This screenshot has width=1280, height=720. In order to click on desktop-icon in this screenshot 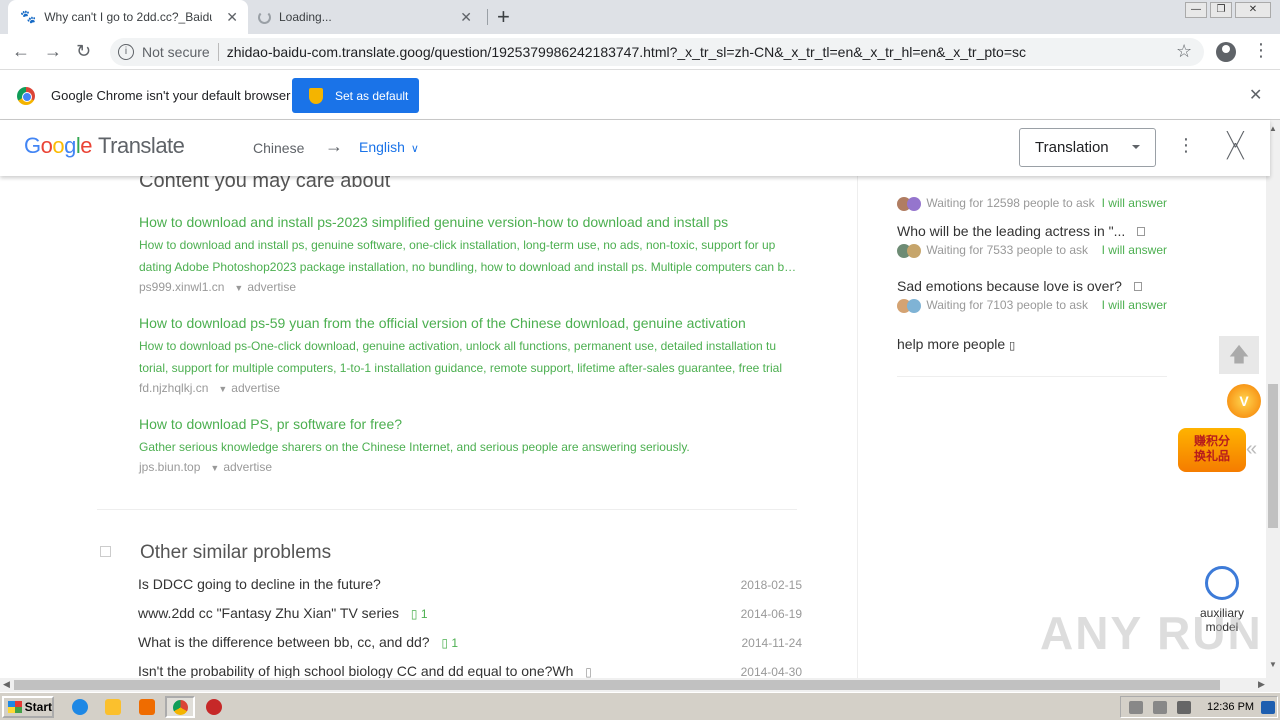, I will do `click(1268, 707)`.